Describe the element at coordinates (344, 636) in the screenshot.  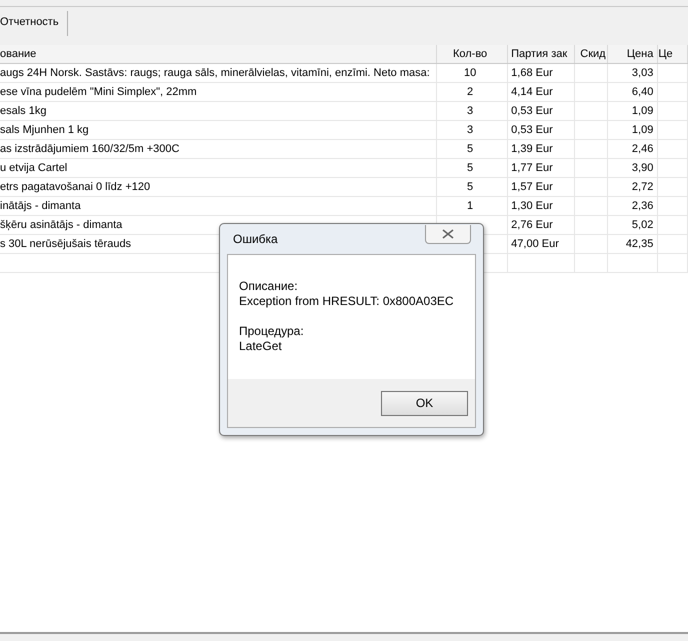
I see `bottom-scrollbar` at that location.